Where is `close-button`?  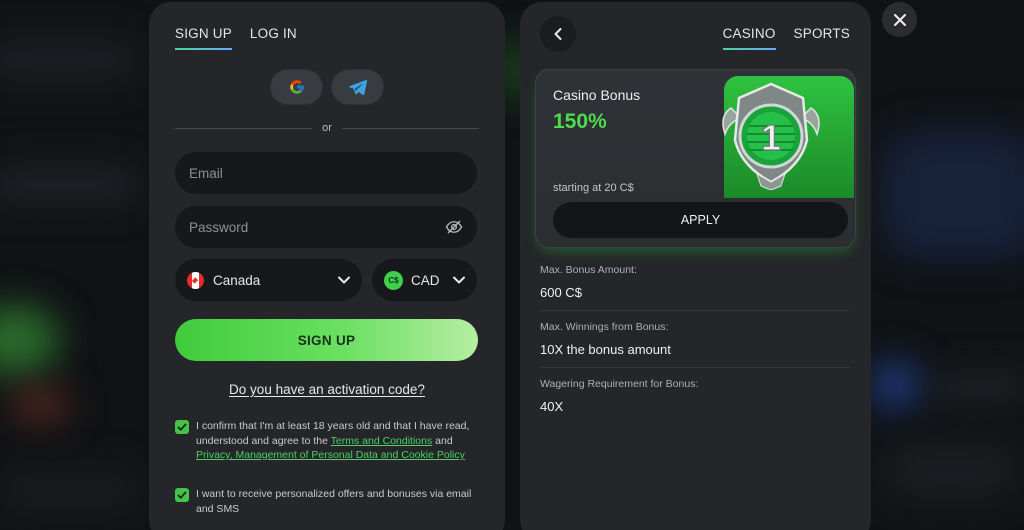 close-button is located at coordinates (899, 19).